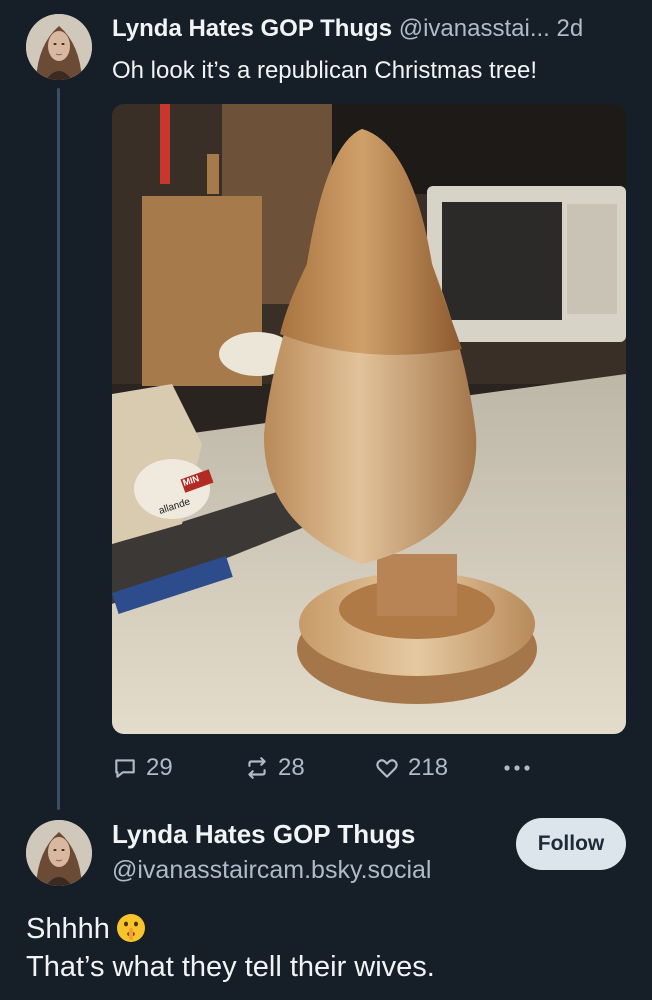 This screenshot has height=1000, width=652. I want to click on reply-line-1: Shhhh, so click(230, 929).